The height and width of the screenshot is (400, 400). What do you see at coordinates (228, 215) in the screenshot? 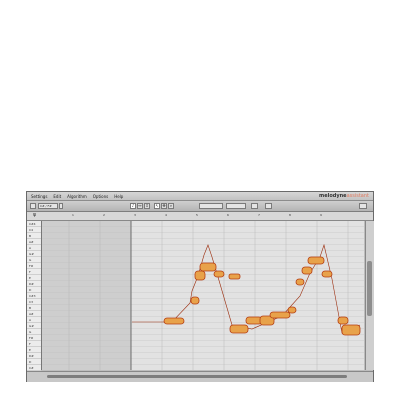
I see `ruler-mark-6: 6` at bounding box center [228, 215].